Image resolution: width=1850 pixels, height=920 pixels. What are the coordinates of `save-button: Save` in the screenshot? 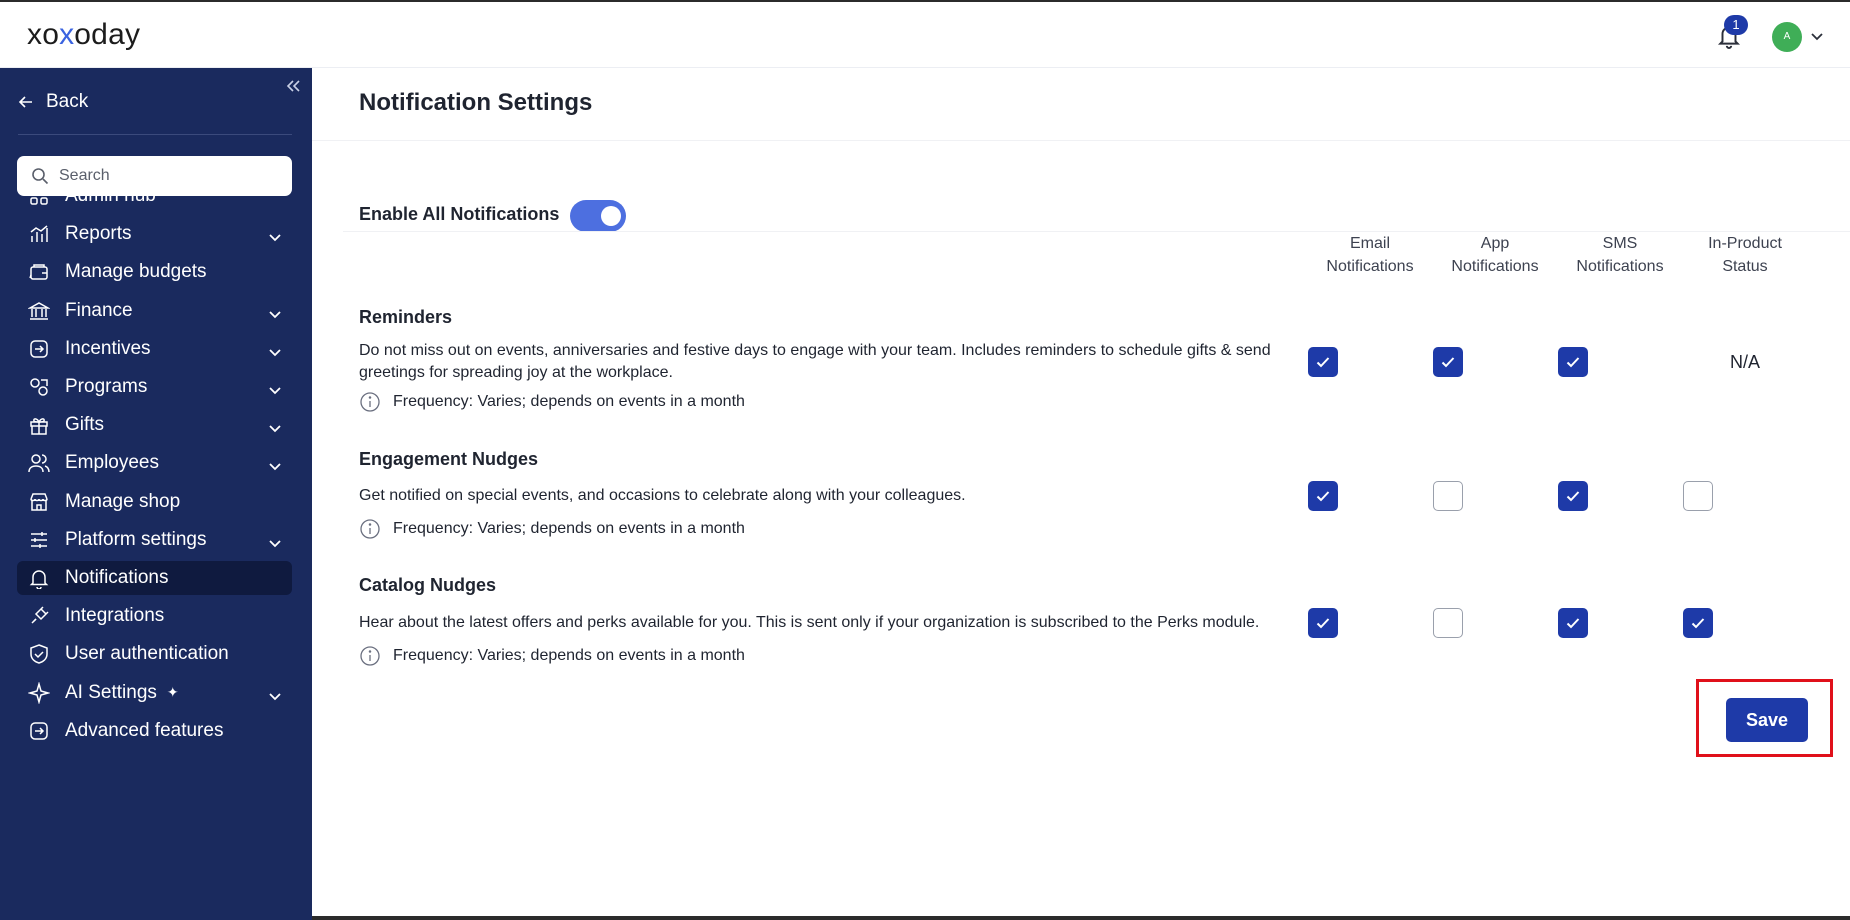 It's located at (1767, 720).